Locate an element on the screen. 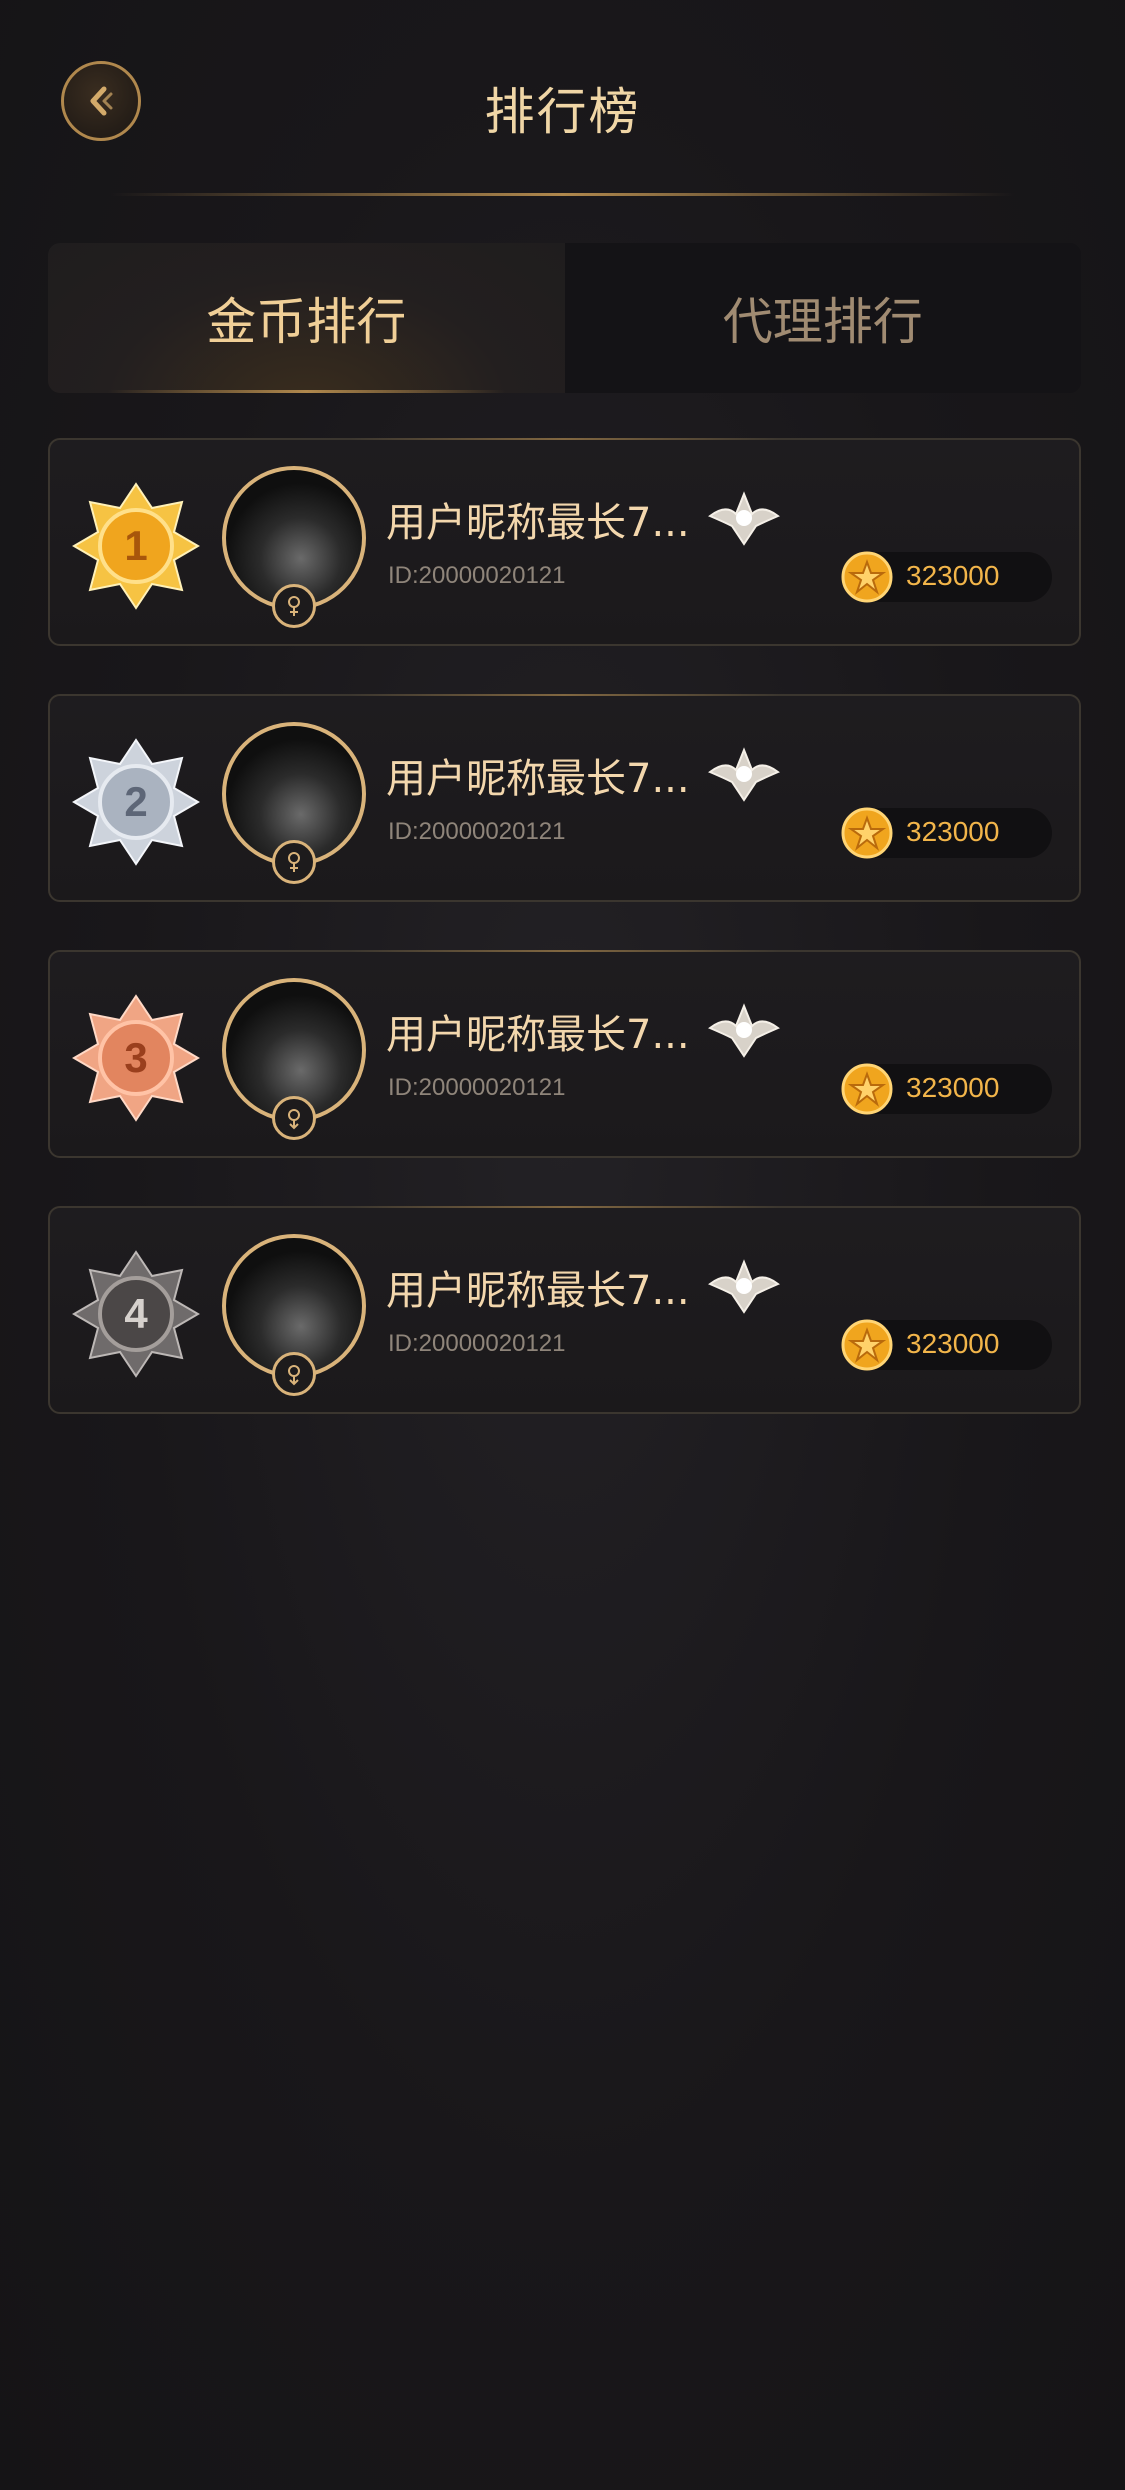 The width and height of the screenshot is (1125, 2490). rank-number: 3 is located at coordinates (136, 1057).